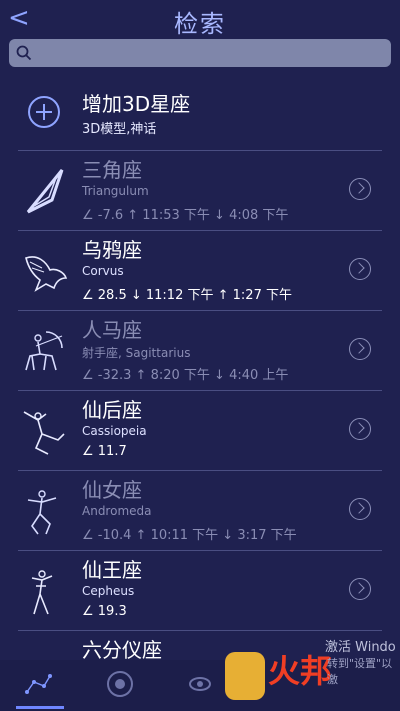 The width and height of the screenshot is (400, 711). I want to click on constellation-name: 乌鸦座, so click(112, 250).